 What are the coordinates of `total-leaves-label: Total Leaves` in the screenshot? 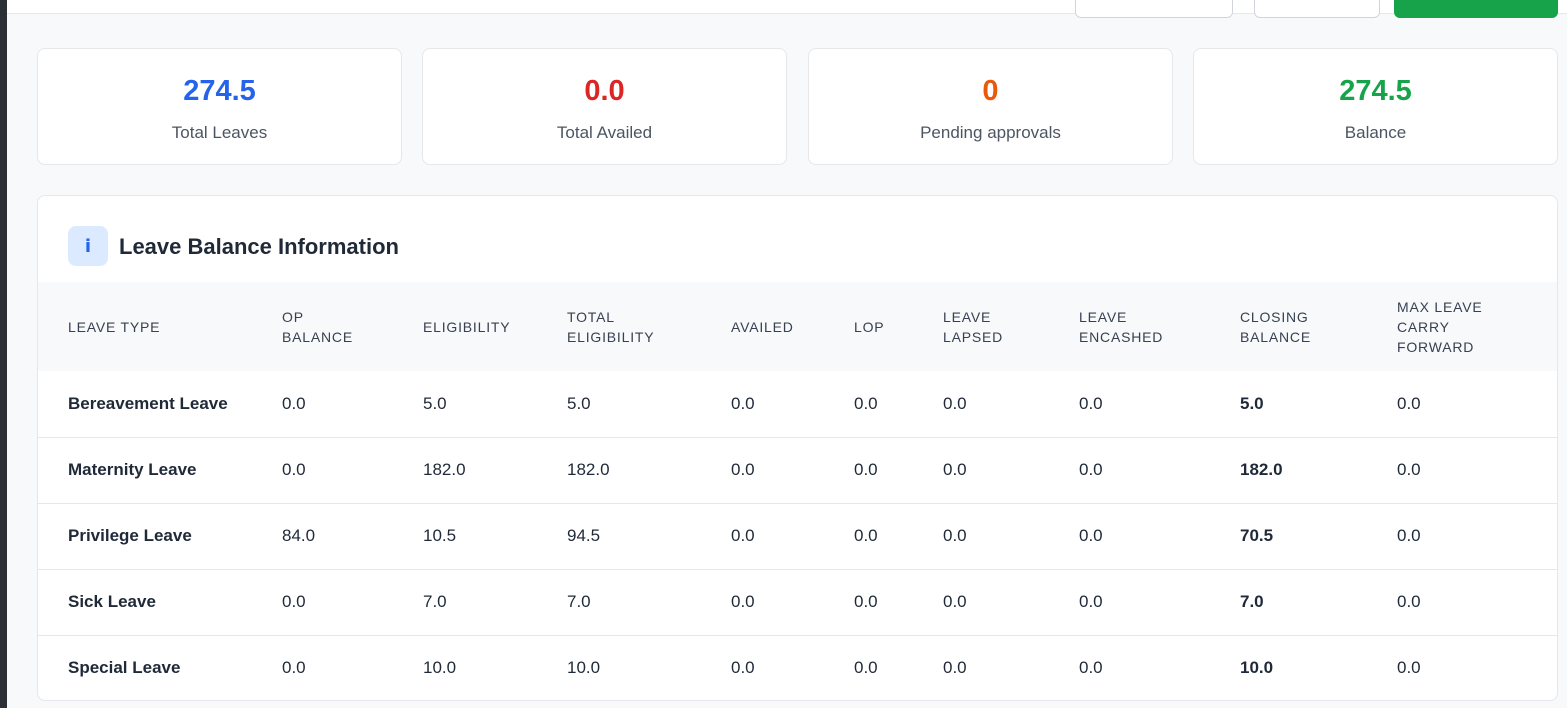 It's located at (219, 132).